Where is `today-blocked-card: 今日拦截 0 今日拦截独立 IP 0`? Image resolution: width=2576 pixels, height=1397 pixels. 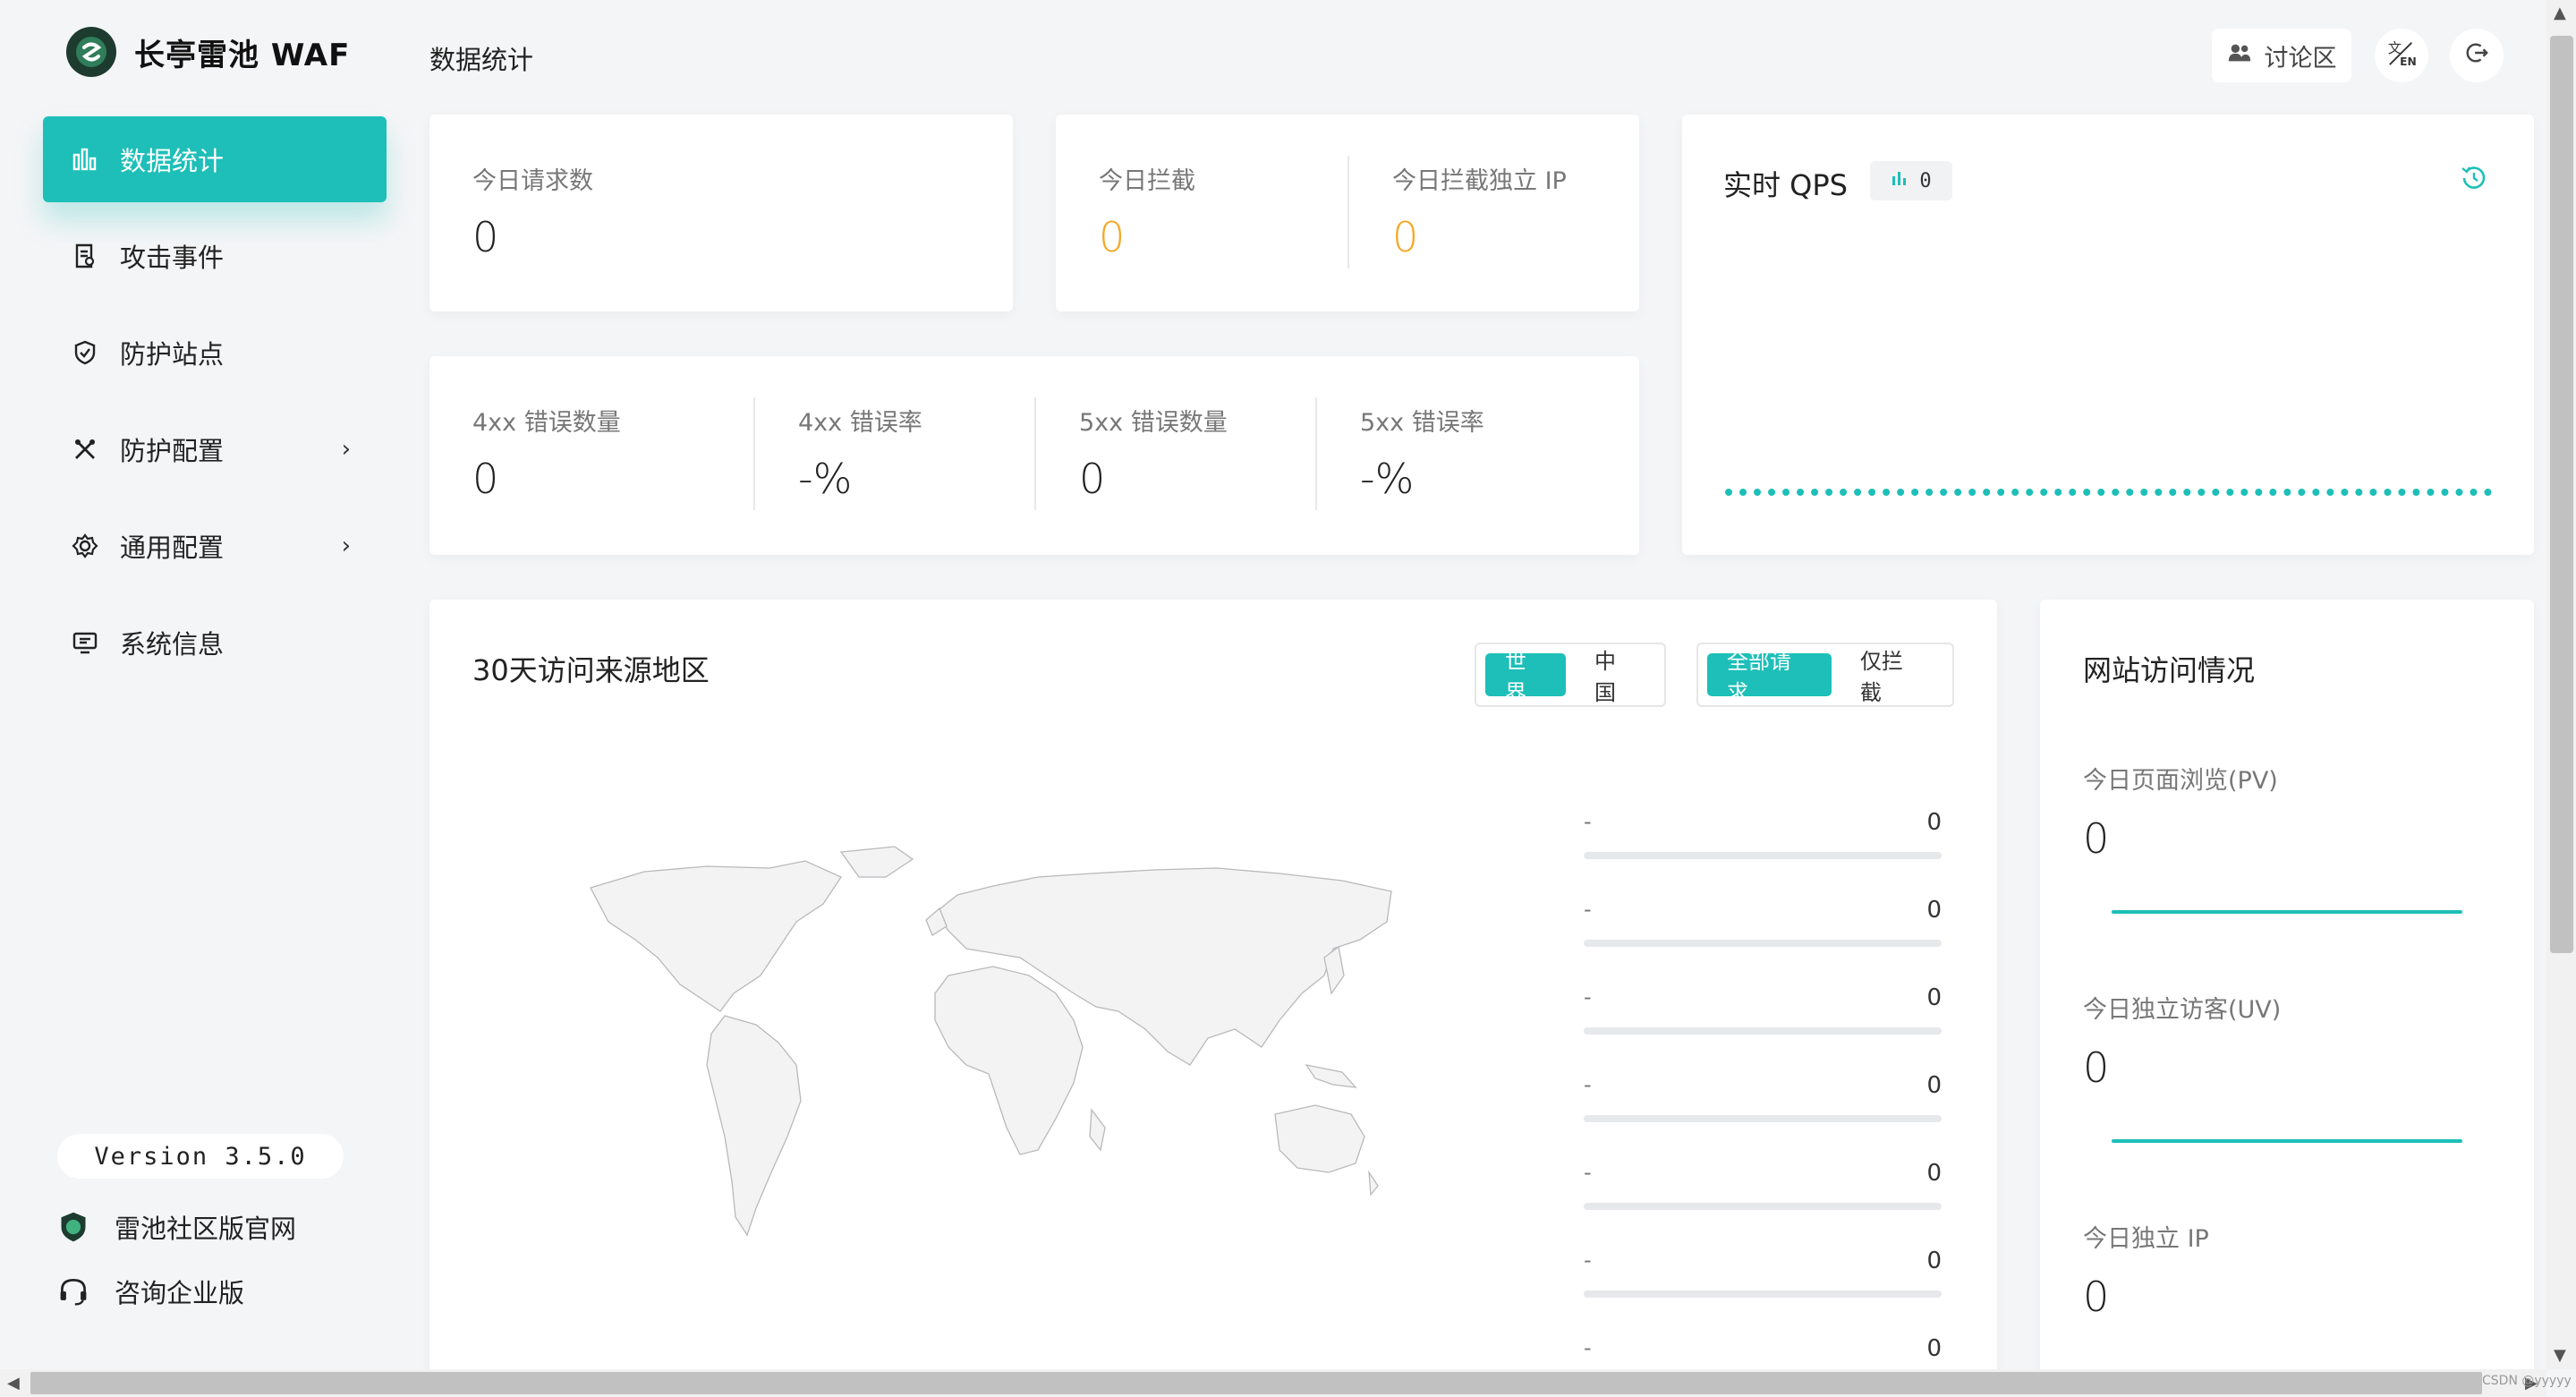
today-blocked-card: 今日拦截 0 今日拦截独立 IP 0 is located at coordinates (1347, 213).